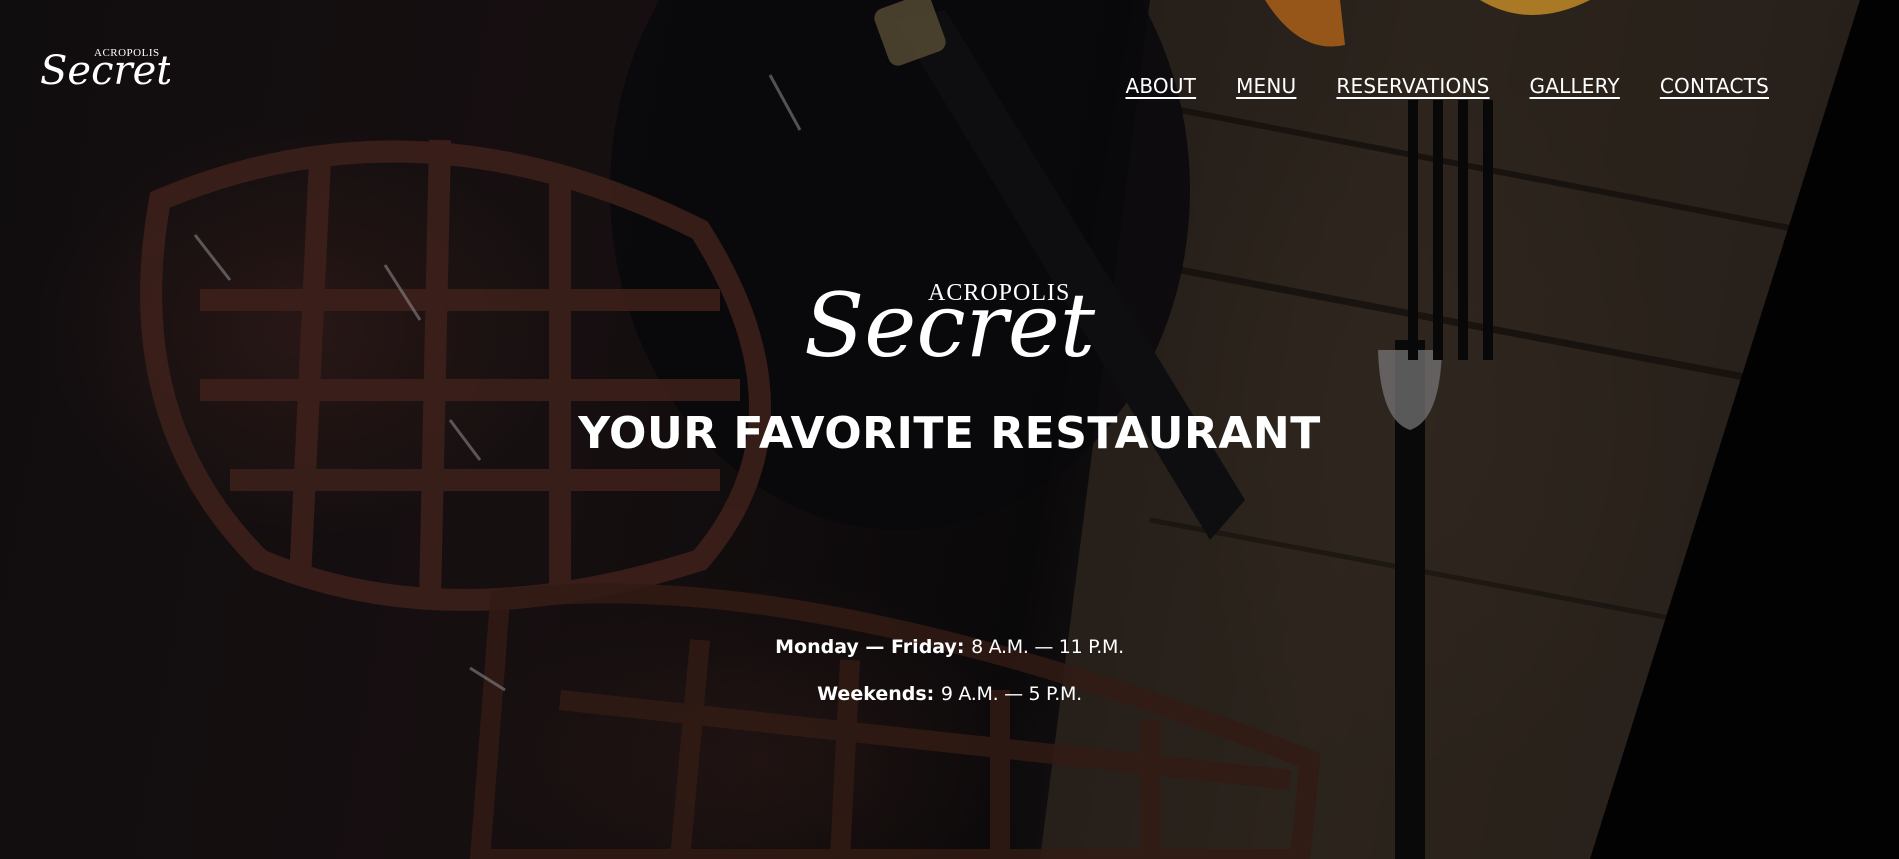 This screenshot has width=1899, height=859. I want to click on nav-gallery: GALLERY, so click(1575, 86).